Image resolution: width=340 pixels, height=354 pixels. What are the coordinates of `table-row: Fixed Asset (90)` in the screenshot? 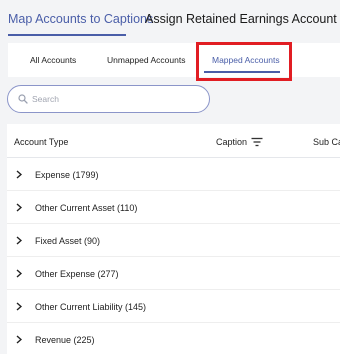 It's located at (173, 240).